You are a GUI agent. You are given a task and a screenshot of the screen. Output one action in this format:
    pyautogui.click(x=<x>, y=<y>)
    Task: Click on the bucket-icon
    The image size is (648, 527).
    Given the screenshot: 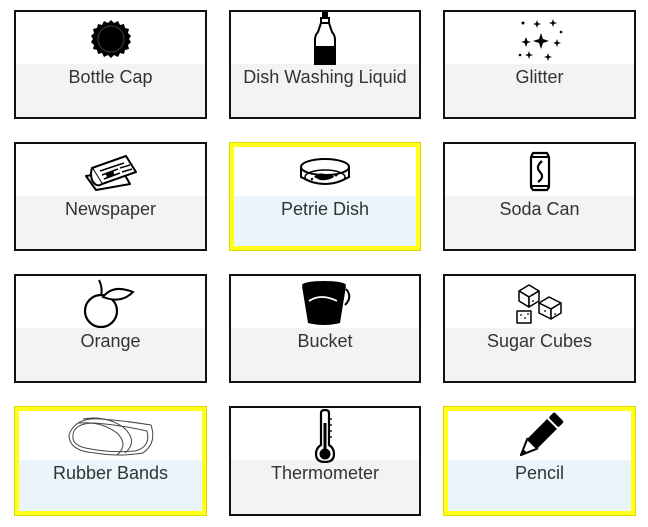 What is the action you would take?
    pyautogui.click(x=325, y=303)
    